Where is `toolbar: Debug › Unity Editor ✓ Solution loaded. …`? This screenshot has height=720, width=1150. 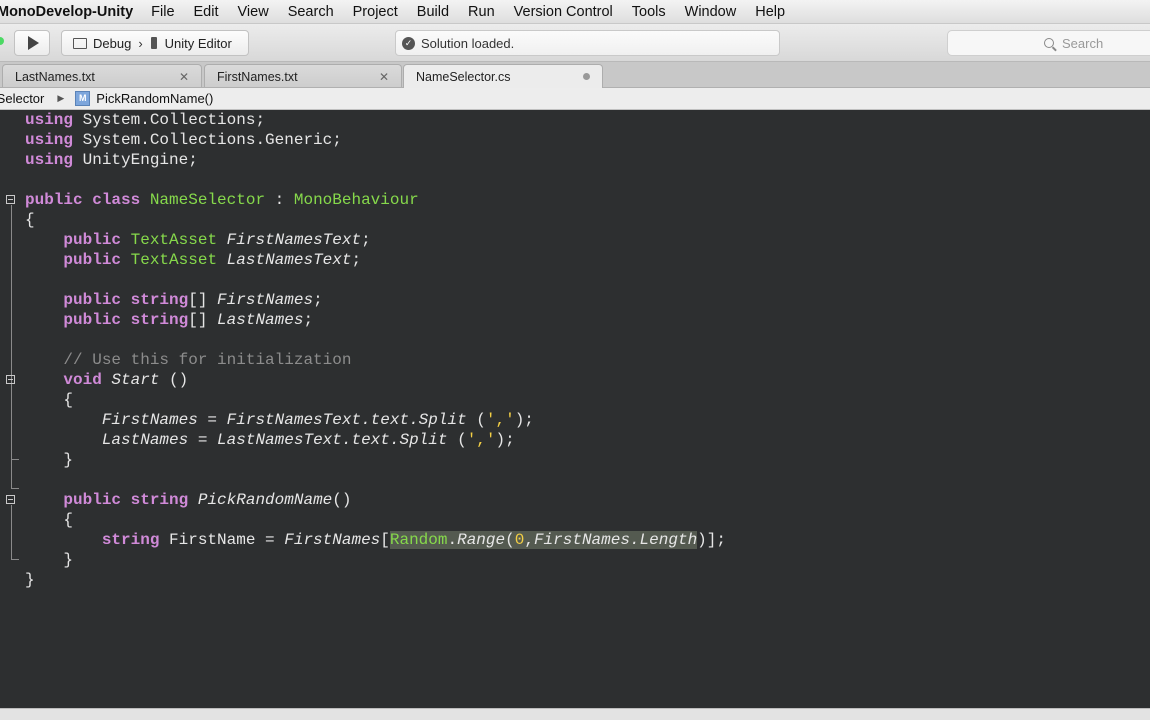 toolbar: Debug › Unity Editor ✓ Solution loaded. … is located at coordinates (575, 43).